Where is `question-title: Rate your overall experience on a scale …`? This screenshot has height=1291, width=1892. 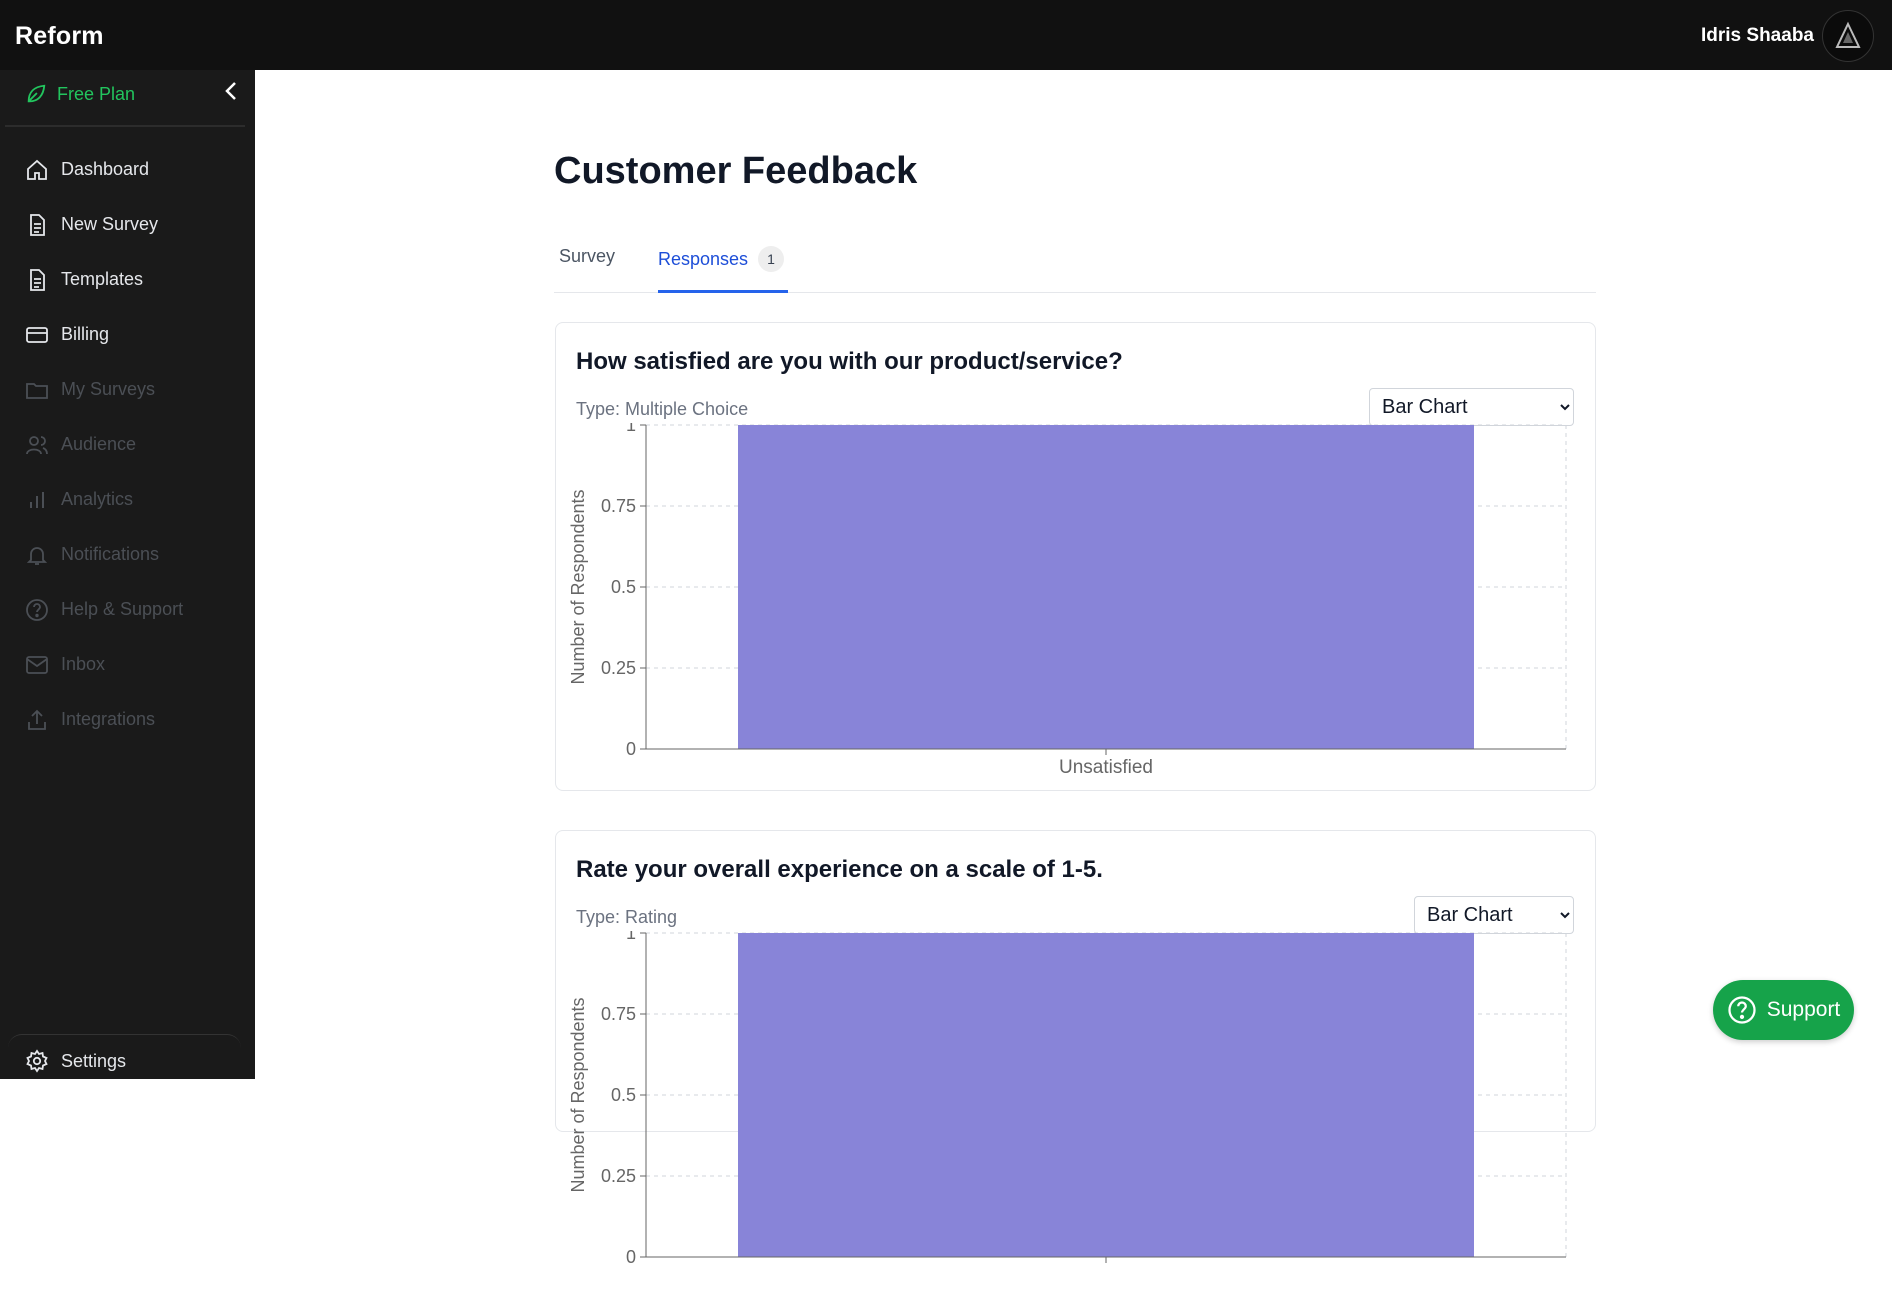 question-title: Rate your overall experience on a scale … is located at coordinates (839, 869).